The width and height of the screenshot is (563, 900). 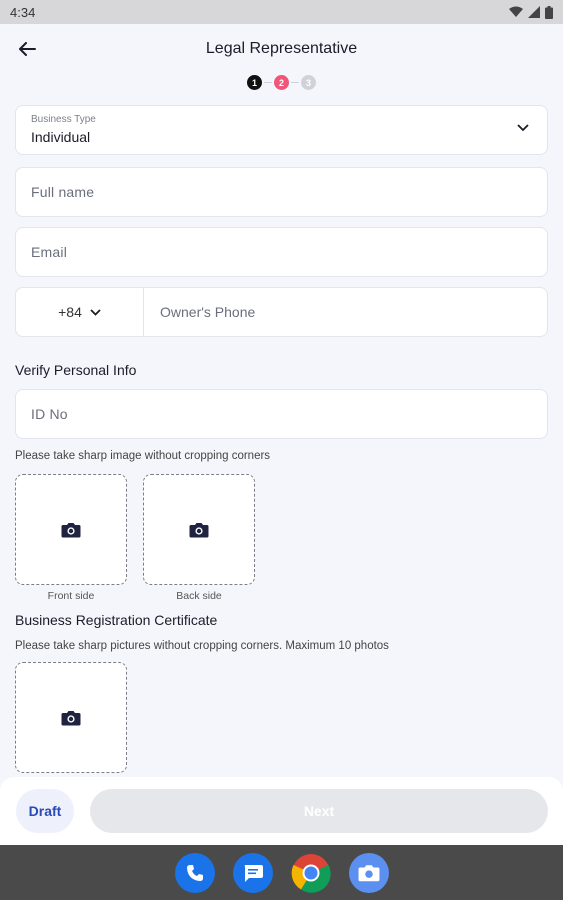 I want to click on full-name-input: Full name, so click(x=281, y=192).